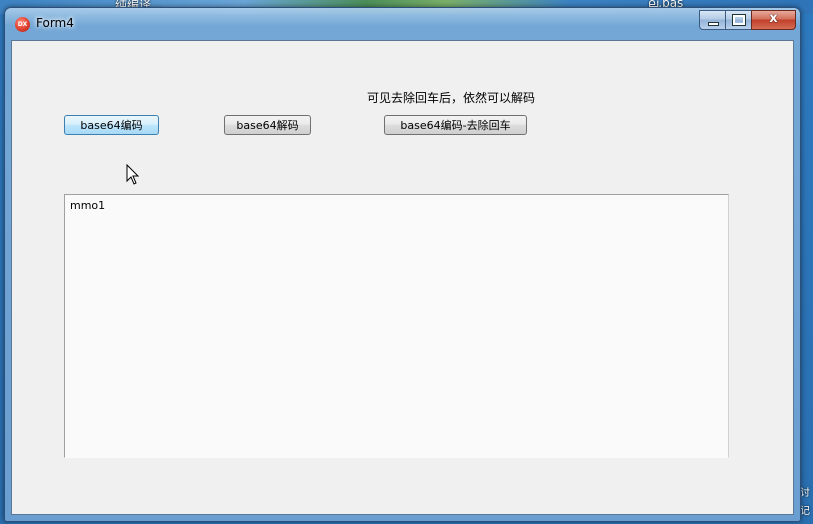 The image size is (813, 524). I want to click on mouse-cursor-icon, so click(133, 174).